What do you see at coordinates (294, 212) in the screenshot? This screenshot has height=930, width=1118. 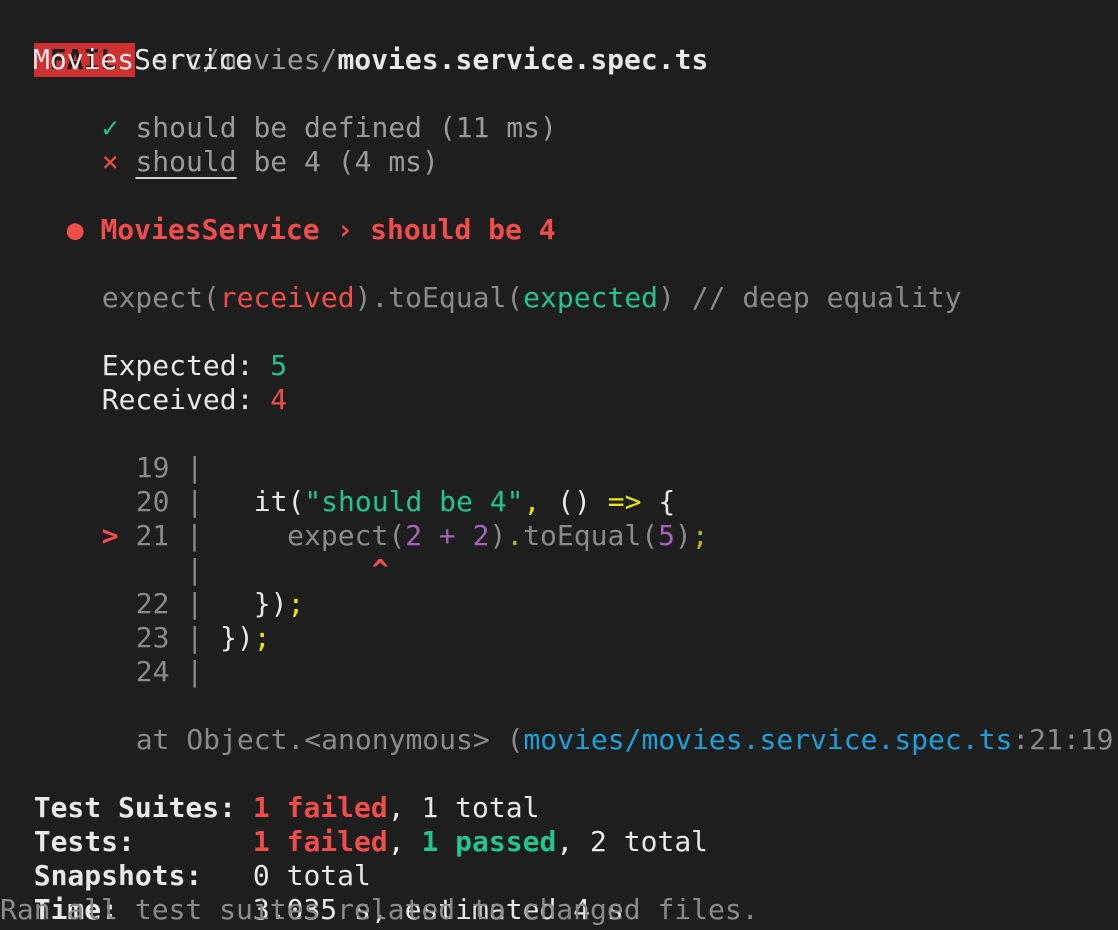 I see `failure-title-line: ● MoviesService › should be 4` at bounding box center [294, 212].